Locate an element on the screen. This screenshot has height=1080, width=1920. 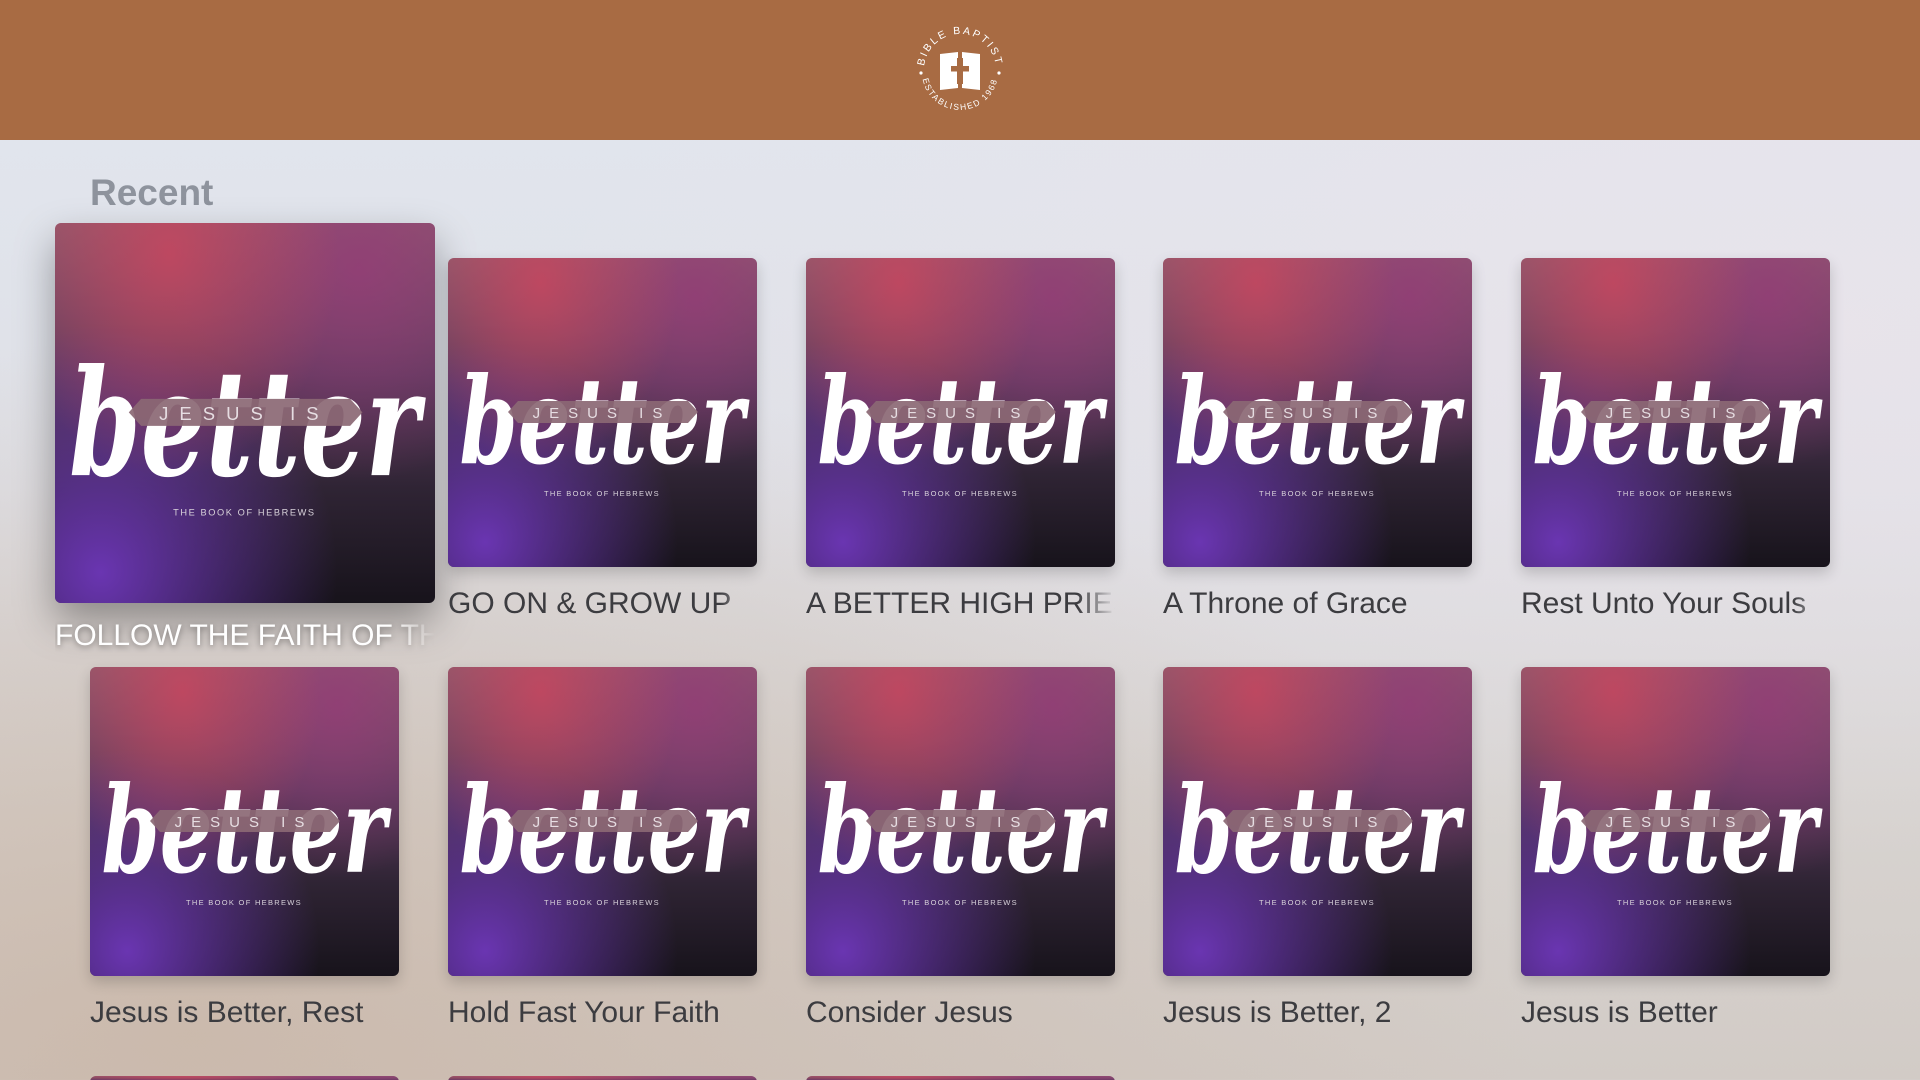
church-logo: BIBLE BAPTIST ESTABLISHED 1968 is located at coordinates (960, 70).